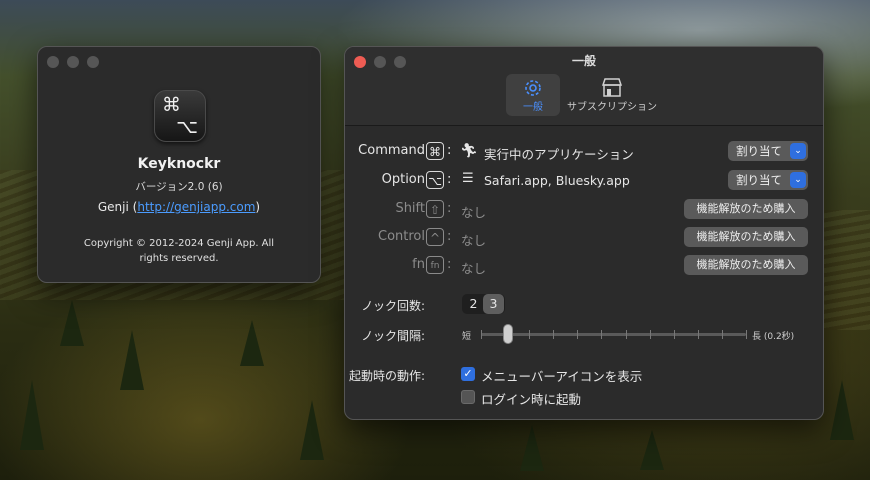 Image resolution: width=870 pixels, height=480 pixels. I want to click on knock-count-option-3: 3, so click(493, 304).